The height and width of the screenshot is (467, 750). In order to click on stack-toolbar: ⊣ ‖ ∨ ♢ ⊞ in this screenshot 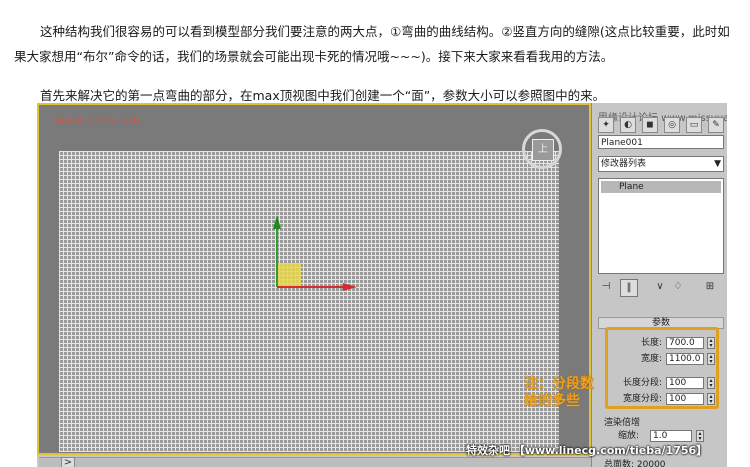, I will do `click(661, 288)`.